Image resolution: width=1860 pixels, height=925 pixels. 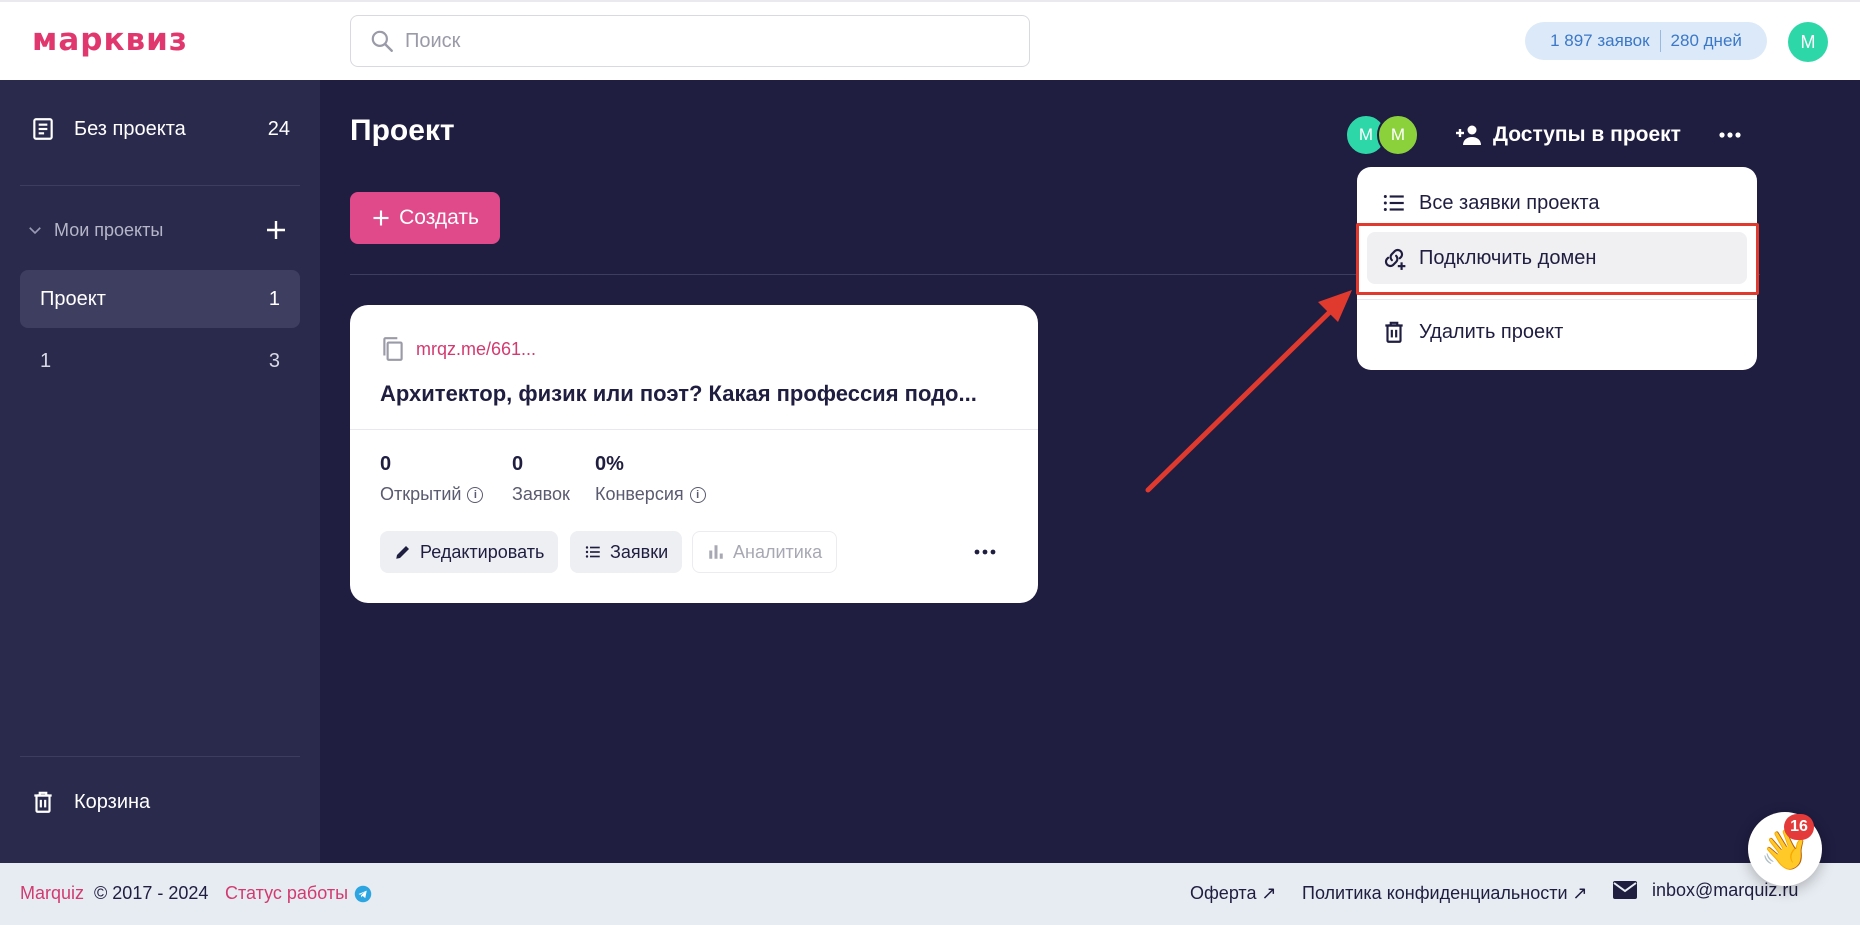 I want to click on copy-icon, so click(x=393, y=349).